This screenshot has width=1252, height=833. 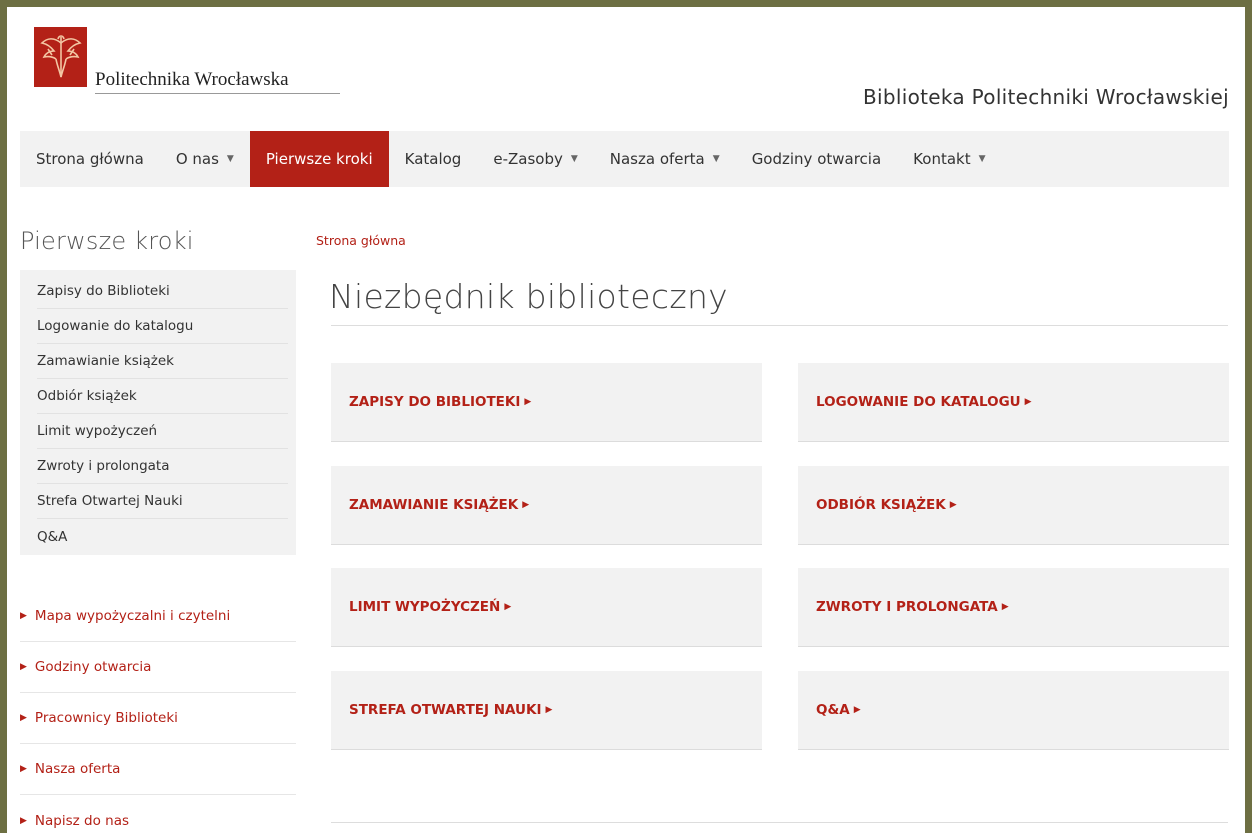 What do you see at coordinates (529, 296) in the screenshot?
I see `page-title: Niezbędnik biblioteczny` at bounding box center [529, 296].